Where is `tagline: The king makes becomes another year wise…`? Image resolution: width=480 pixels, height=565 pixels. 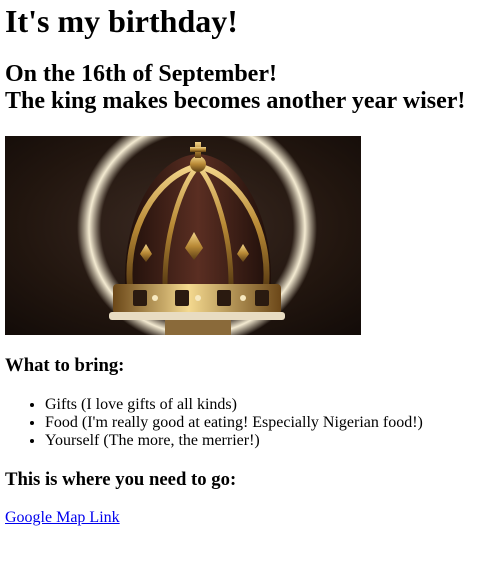 tagline: The king makes becomes another year wise… is located at coordinates (235, 101).